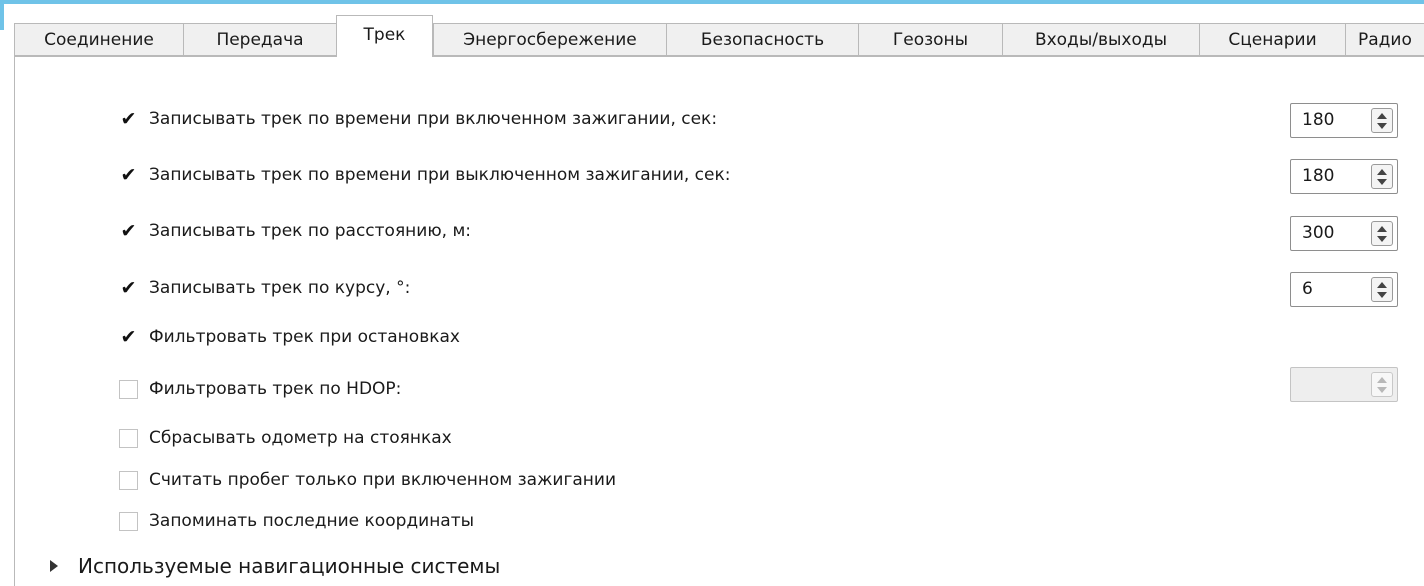 This screenshot has height=586, width=1424. Describe the element at coordinates (1272, 39) in the screenshot. I see `tab-scenarios: Сценарии` at that location.